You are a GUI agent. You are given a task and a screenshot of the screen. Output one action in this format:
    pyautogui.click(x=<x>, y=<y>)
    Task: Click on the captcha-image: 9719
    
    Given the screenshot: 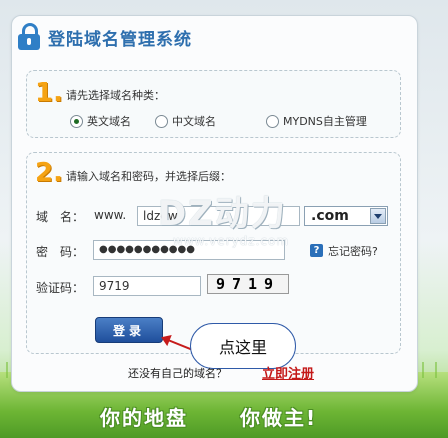 What is the action you would take?
    pyautogui.click(x=248, y=284)
    